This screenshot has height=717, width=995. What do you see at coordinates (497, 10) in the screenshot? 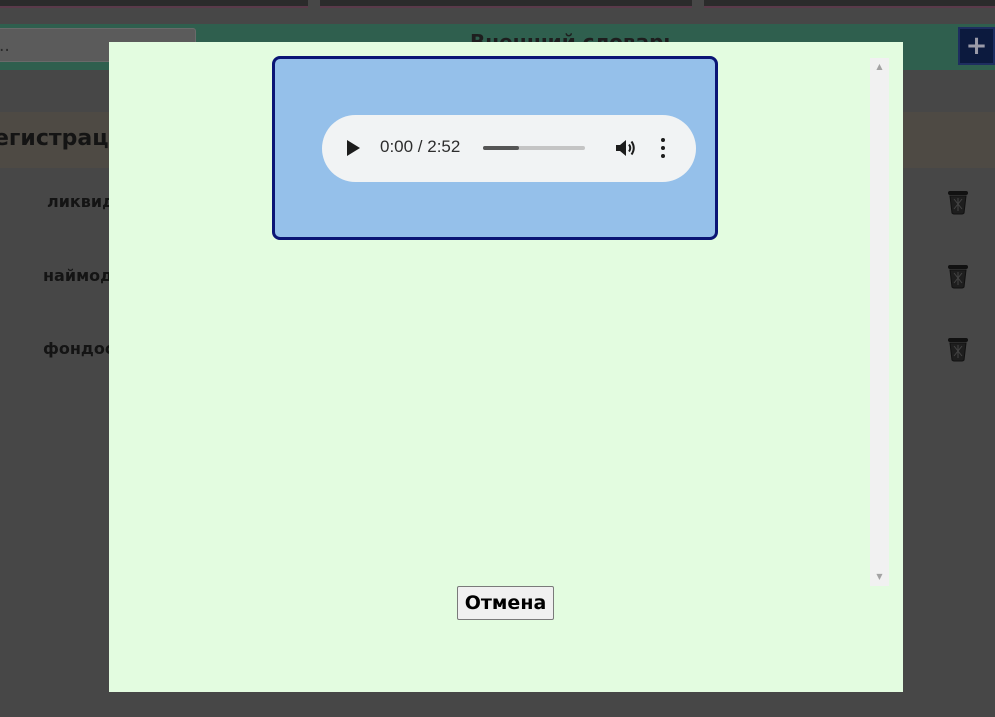
I see `top-tab-strip` at bounding box center [497, 10].